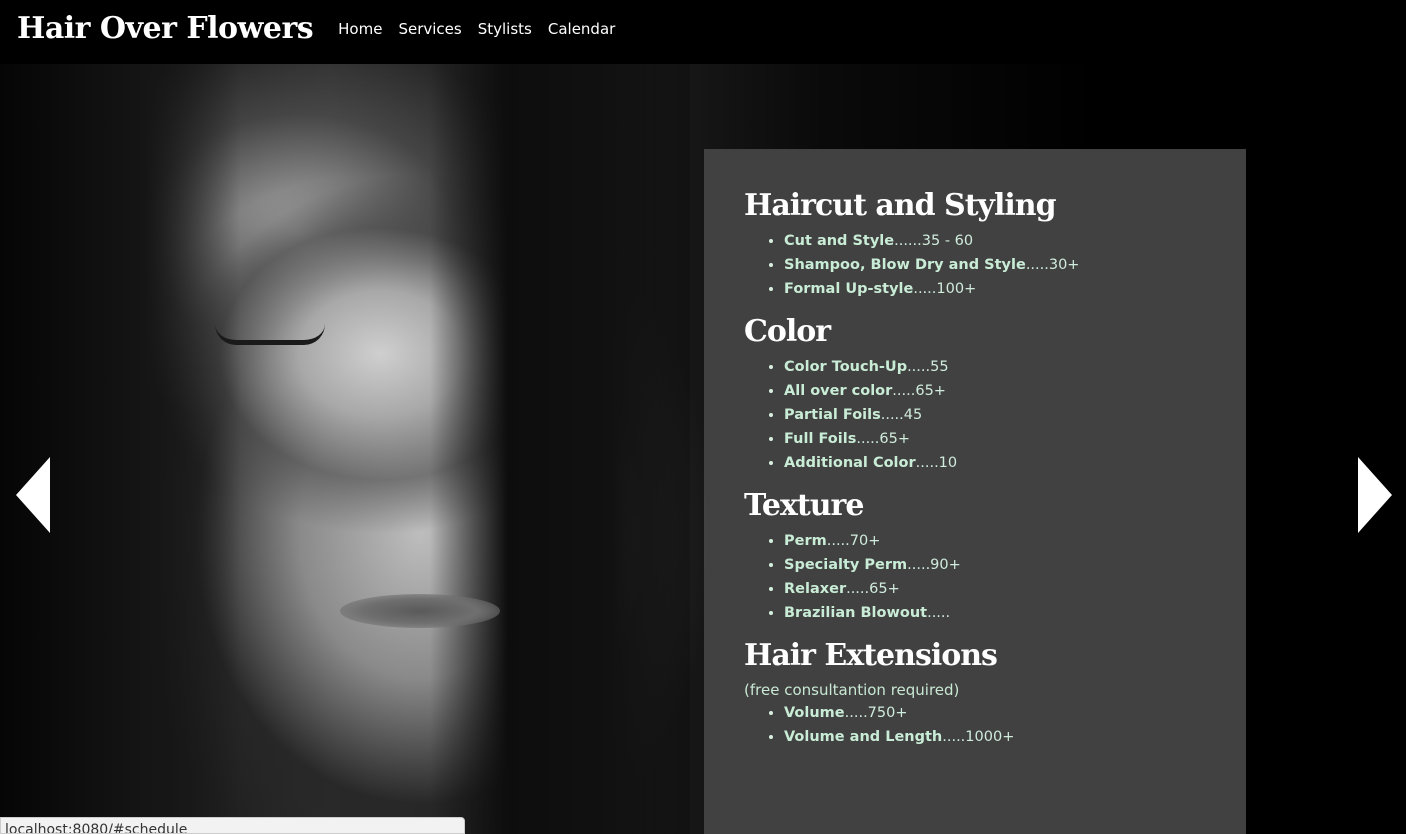 The width and height of the screenshot is (1406, 834). I want to click on service-item: Formal Up-style.....100+, so click(1004, 289).